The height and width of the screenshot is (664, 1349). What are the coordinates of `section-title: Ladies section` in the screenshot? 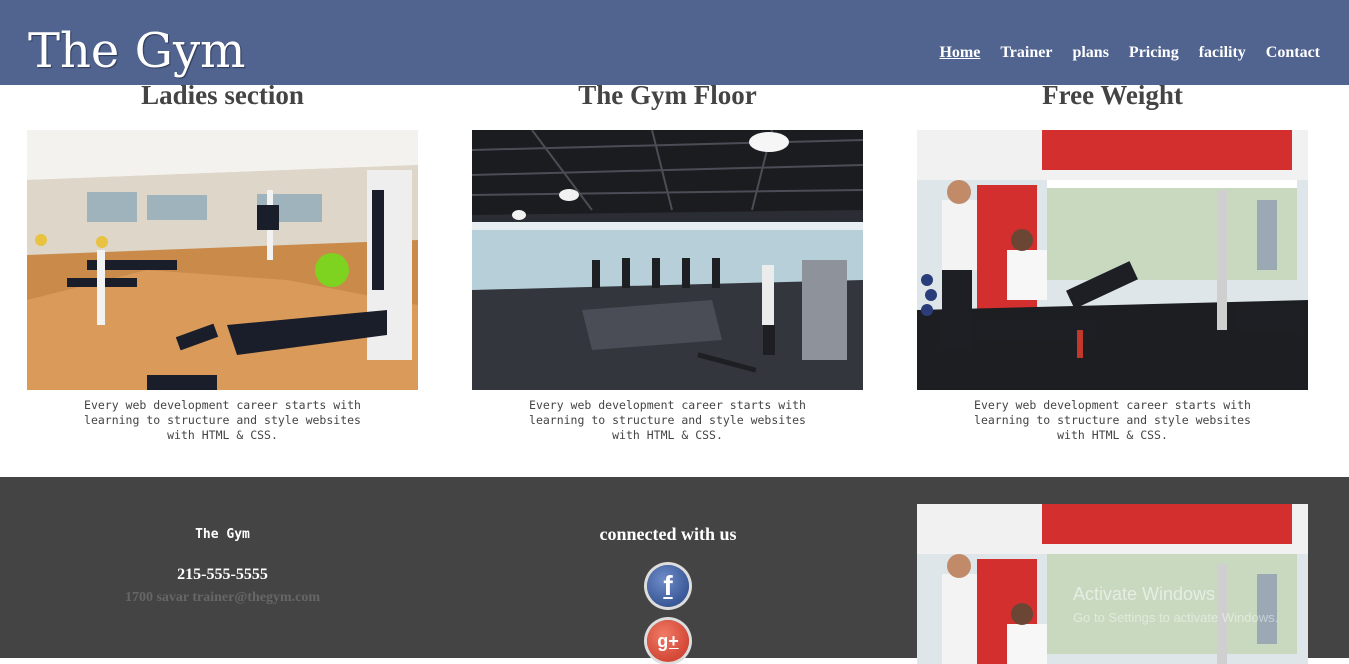 It's located at (222, 95).